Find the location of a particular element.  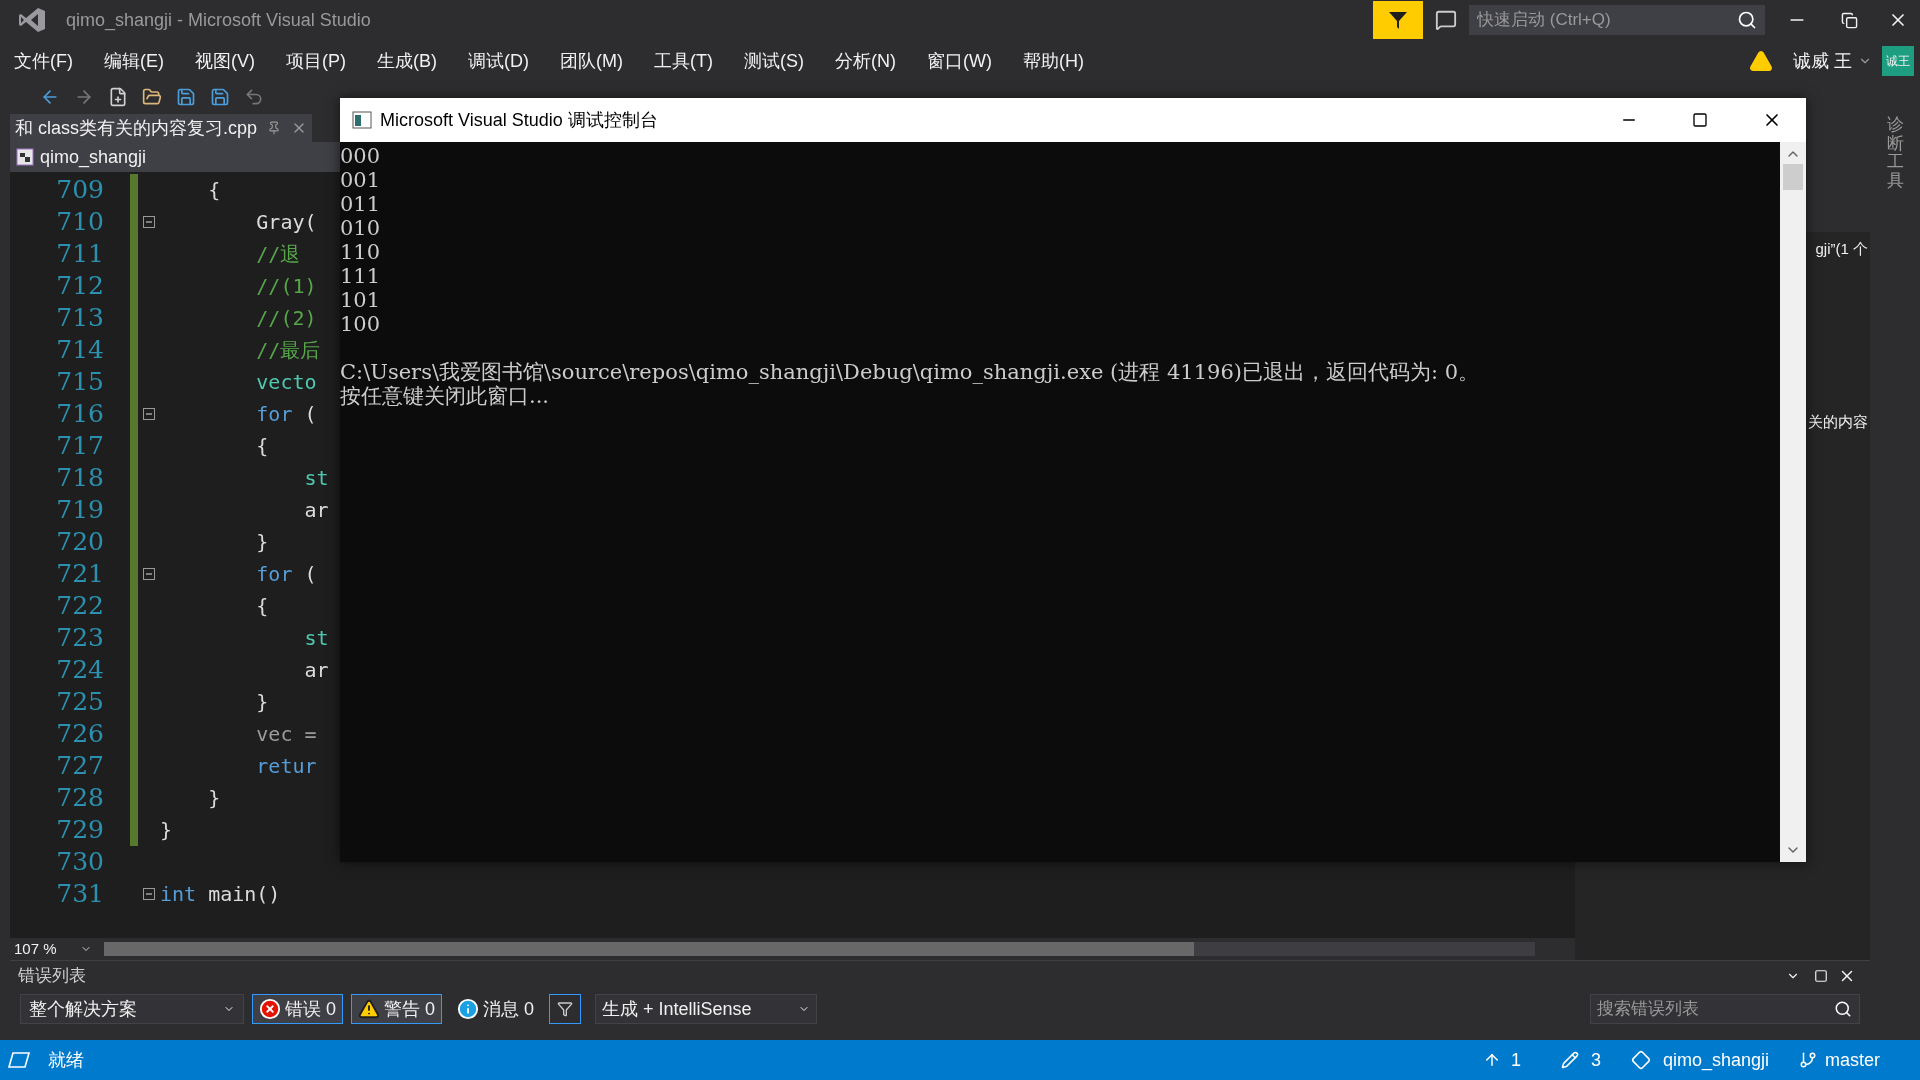

code-line: { is located at coordinates (214, 190).